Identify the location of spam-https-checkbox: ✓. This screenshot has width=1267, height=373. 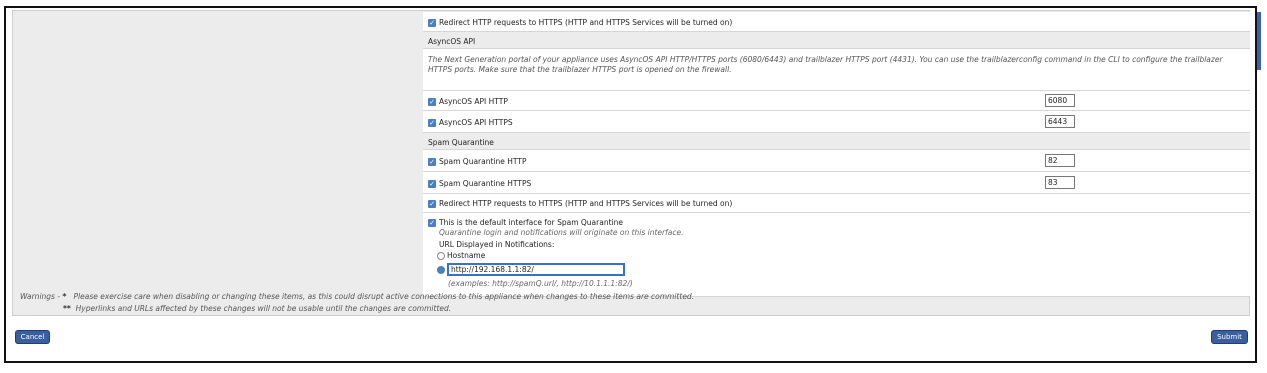
(432, 183).